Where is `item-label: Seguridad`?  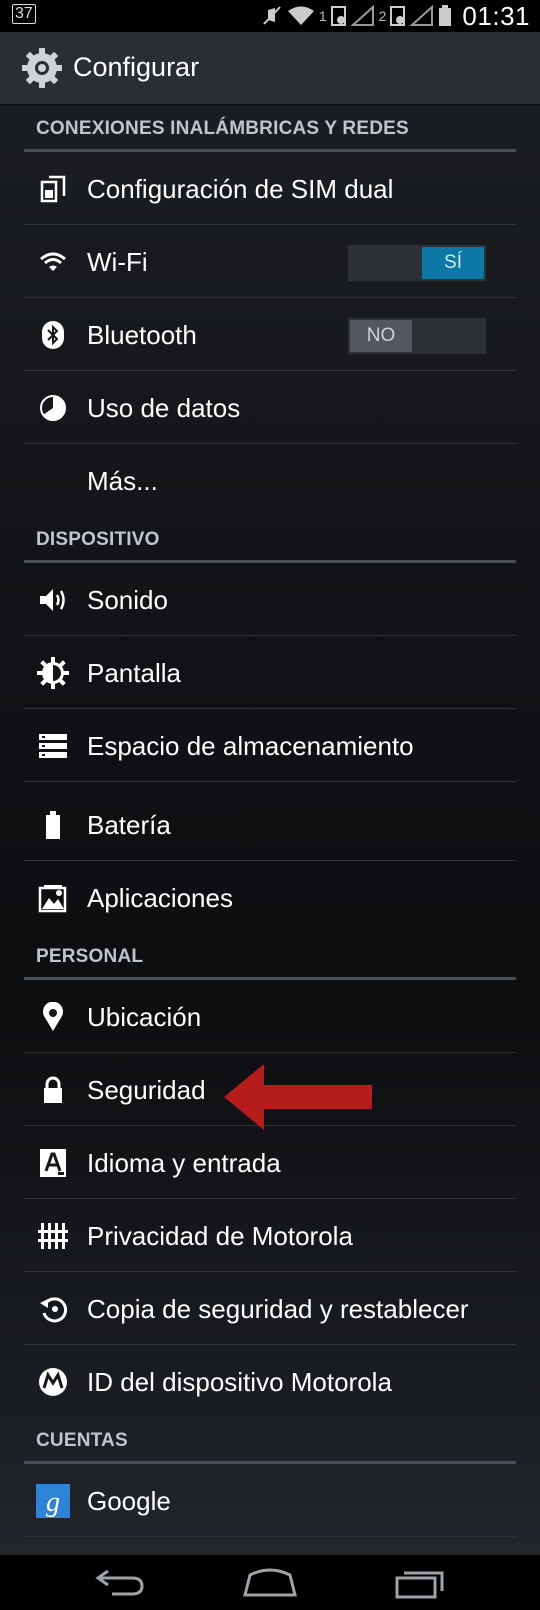
item-label: Seguridad is located at coordinates (146, 1090).